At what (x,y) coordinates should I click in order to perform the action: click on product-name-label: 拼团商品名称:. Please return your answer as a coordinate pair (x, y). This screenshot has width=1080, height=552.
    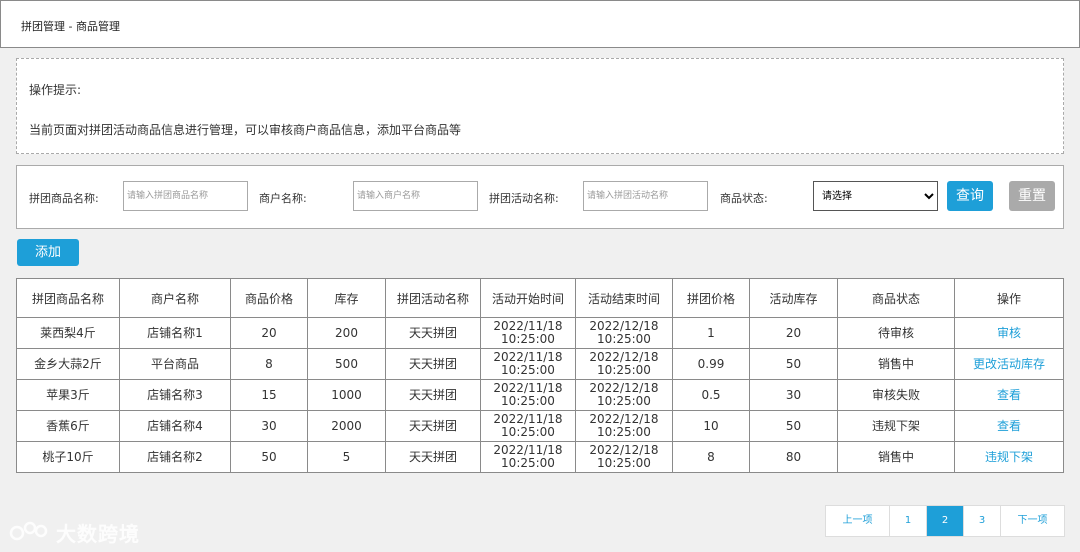
    Looking at the image, I should click on (64, 198).